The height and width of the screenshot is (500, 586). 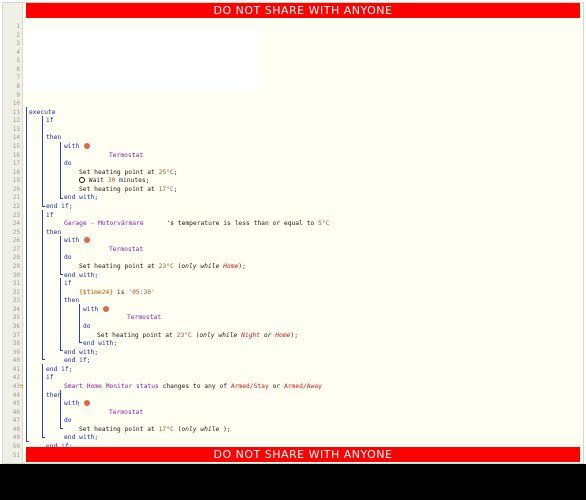 I want to click on condition-text: 's temperature is less than or equal to, so click(x=240, y=224).